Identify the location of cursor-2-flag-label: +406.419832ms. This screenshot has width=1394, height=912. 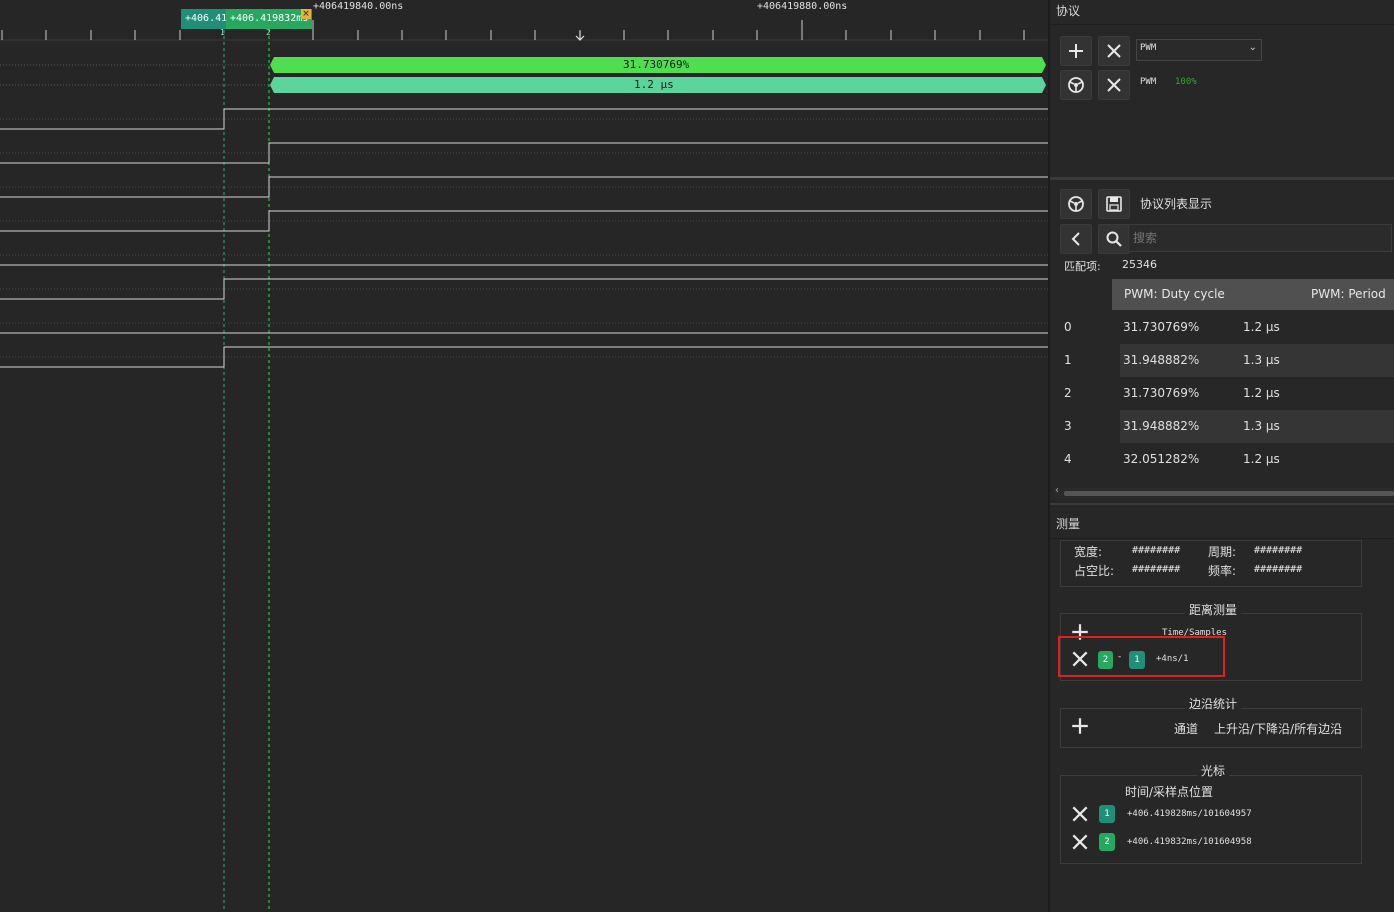
(269, 18).